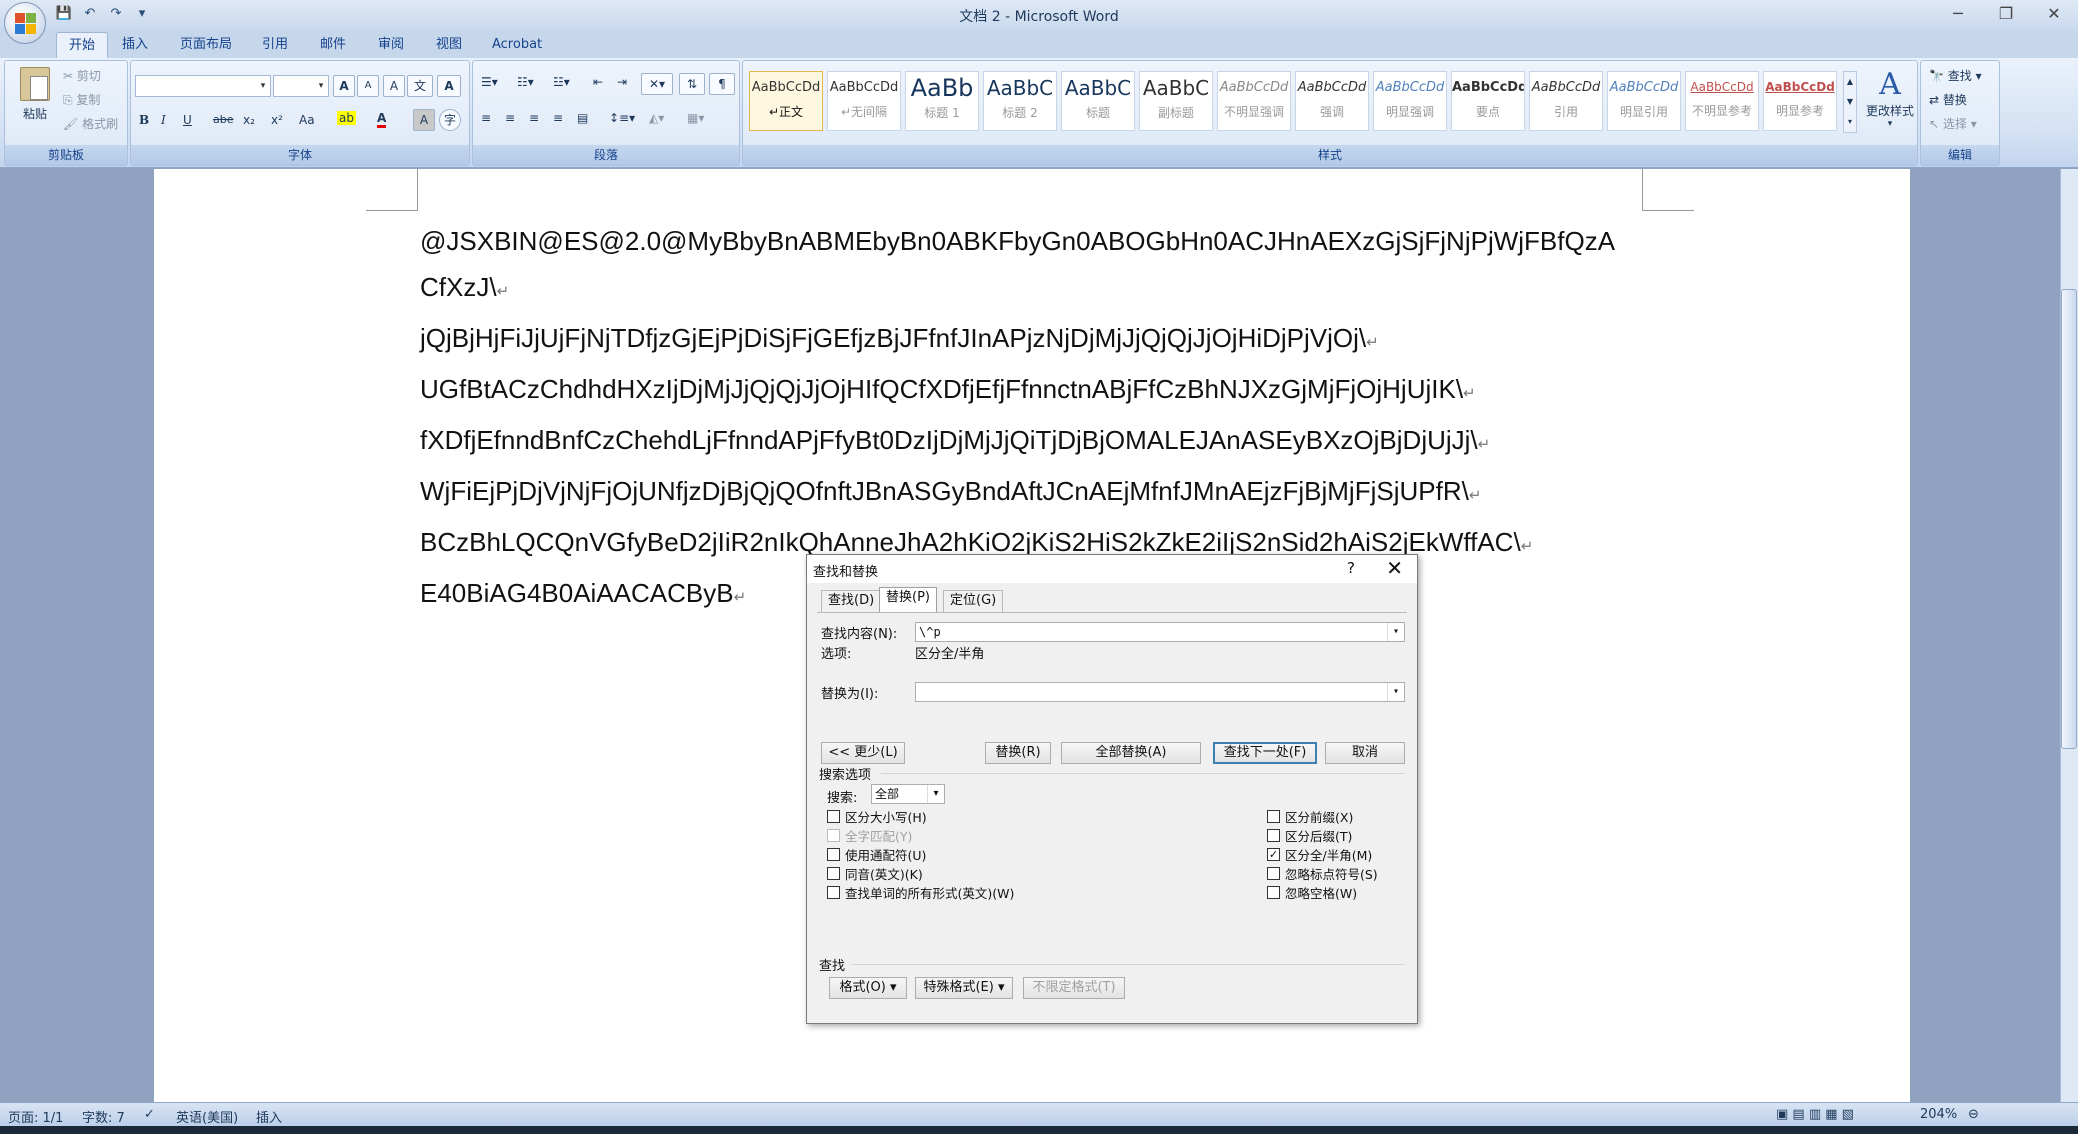  I want to click on tab-page-layout: 页面布局, so click(206, 45).